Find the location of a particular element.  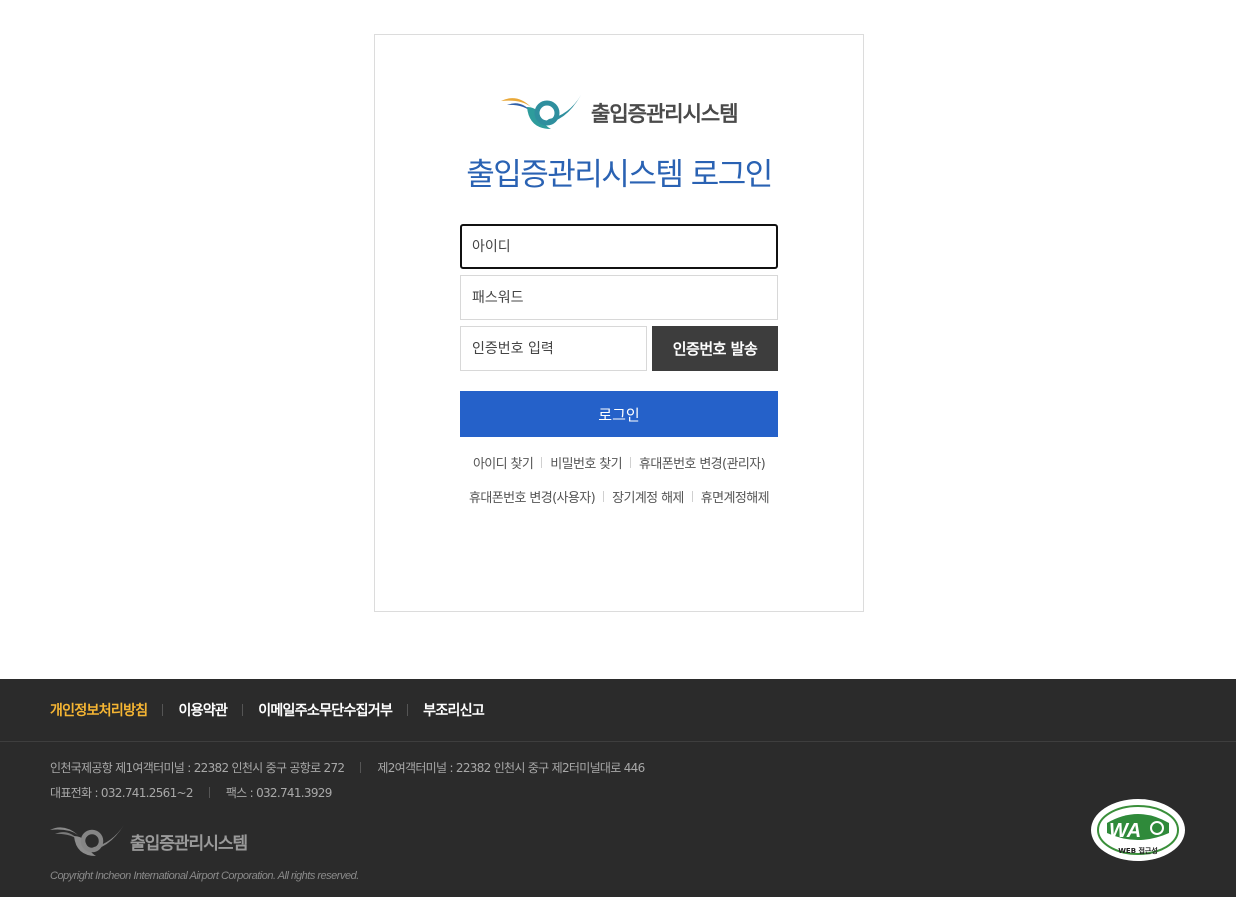

address-terminal-2: 제2여객터미널 : 22382 인천시 중구 제2터미널대로 446 is located at coordinates (511, 768).